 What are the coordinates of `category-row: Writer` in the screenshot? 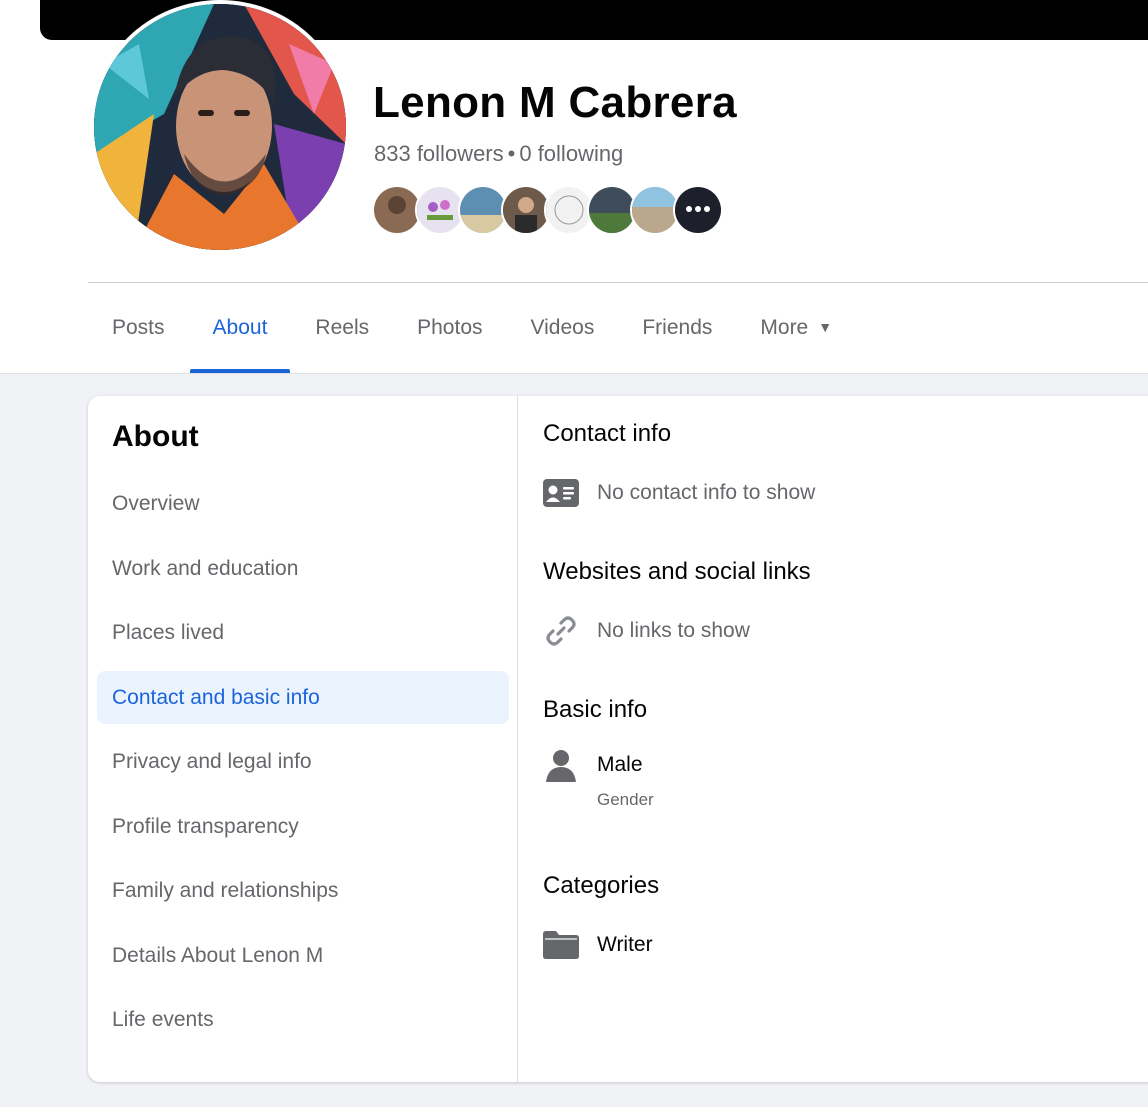 It's located at (598, 945).